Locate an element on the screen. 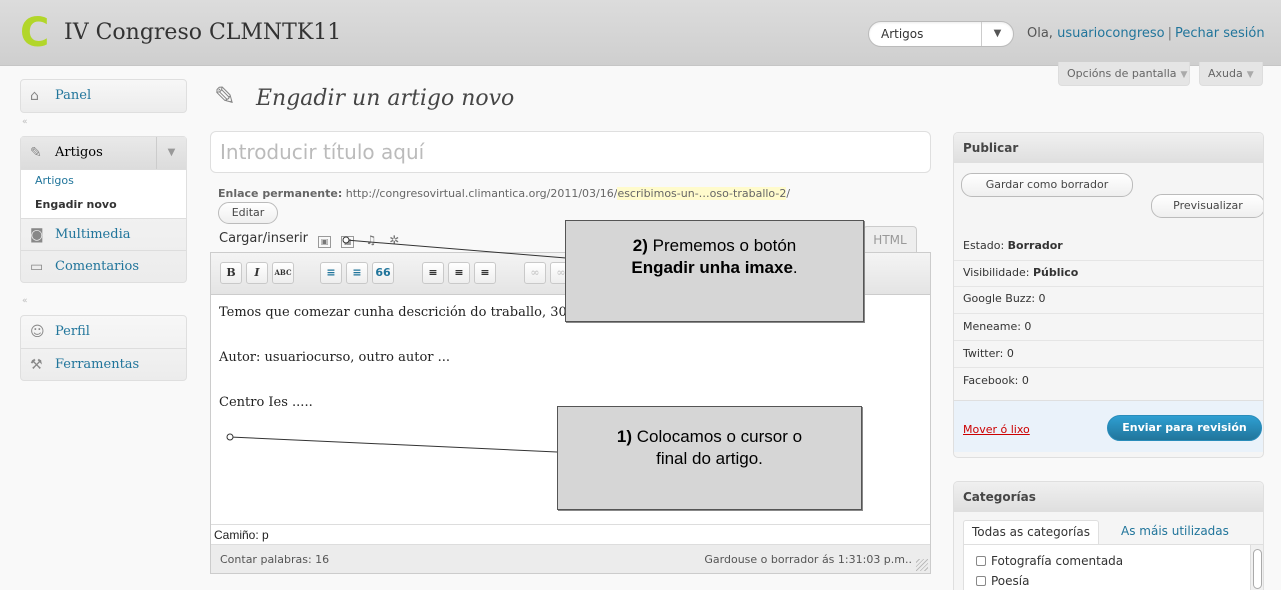 This screenshot has width=1281, height=590. scrollbar is located at coordinates (1256, 567).